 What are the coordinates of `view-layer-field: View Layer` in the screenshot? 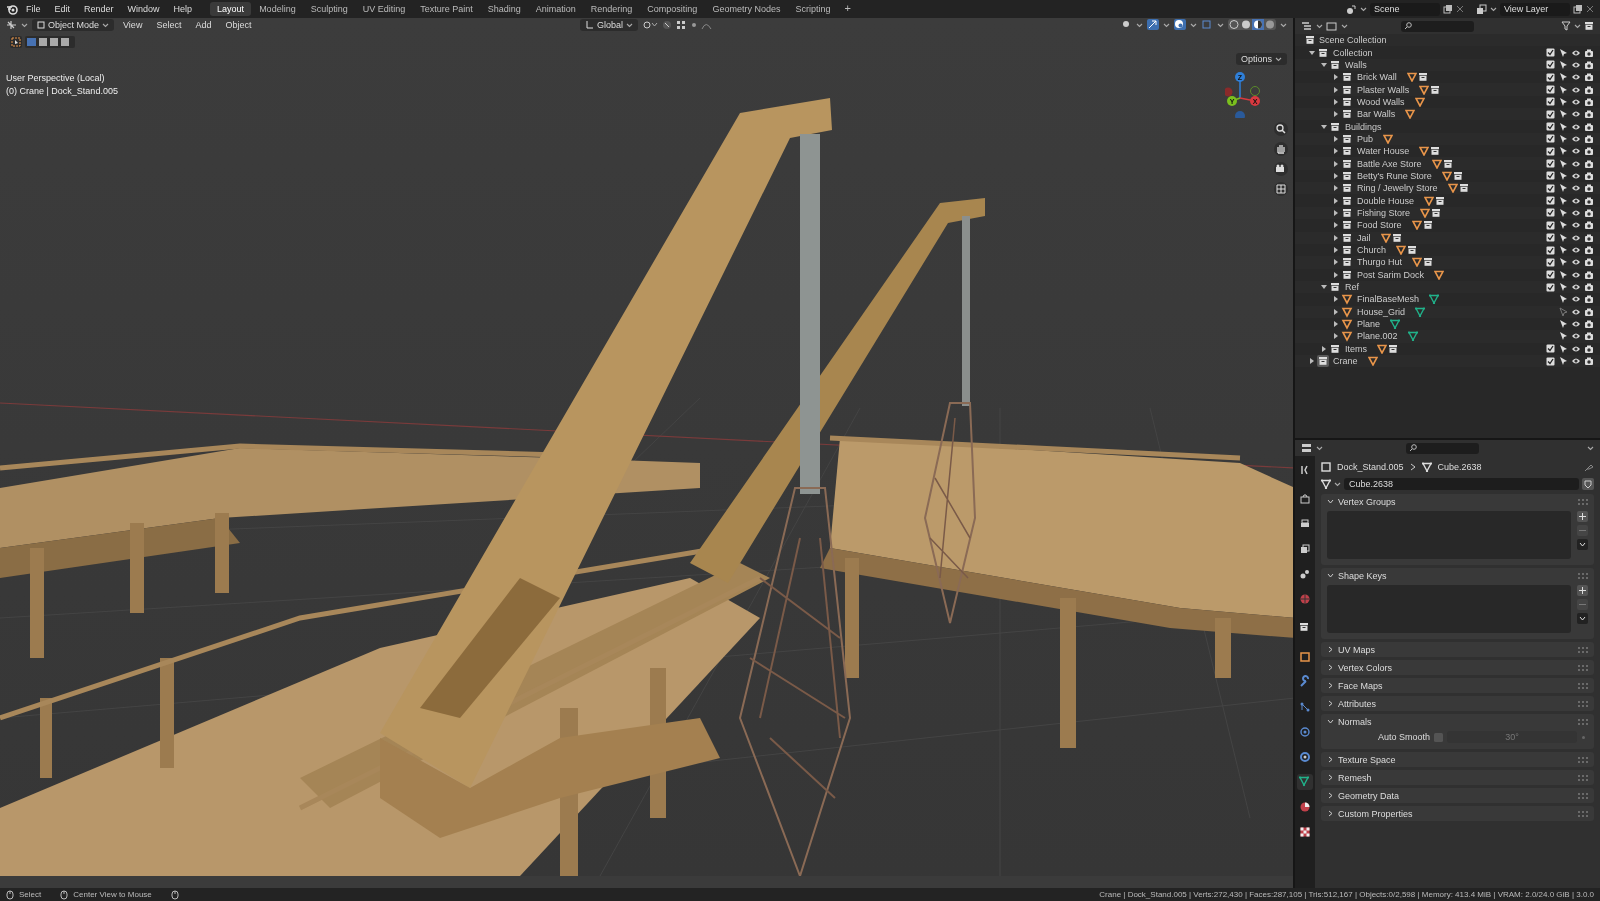 It's located at (1535, 9).